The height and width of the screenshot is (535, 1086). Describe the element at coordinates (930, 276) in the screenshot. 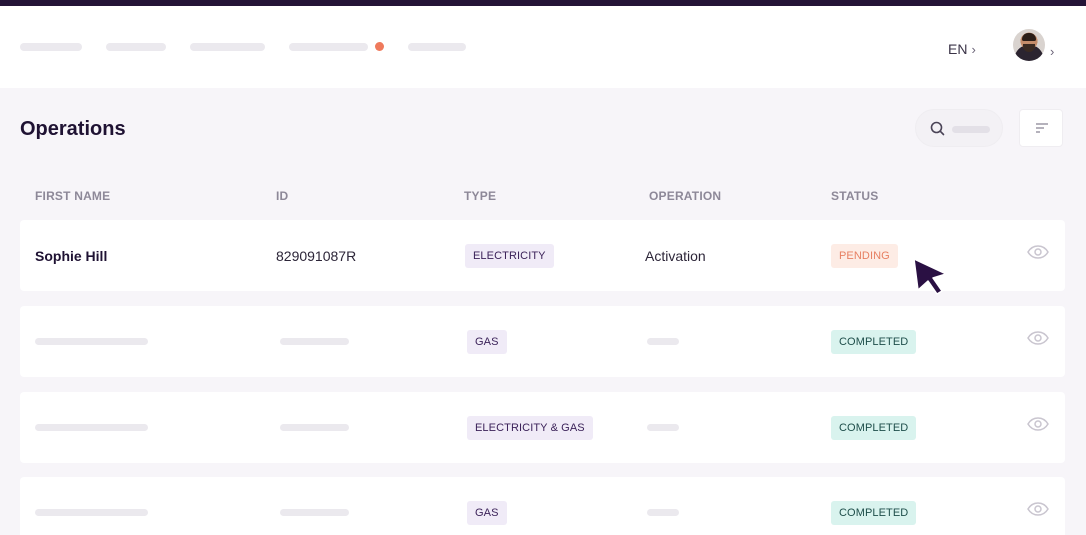

I see `cursor-pointer-icon` at that location.